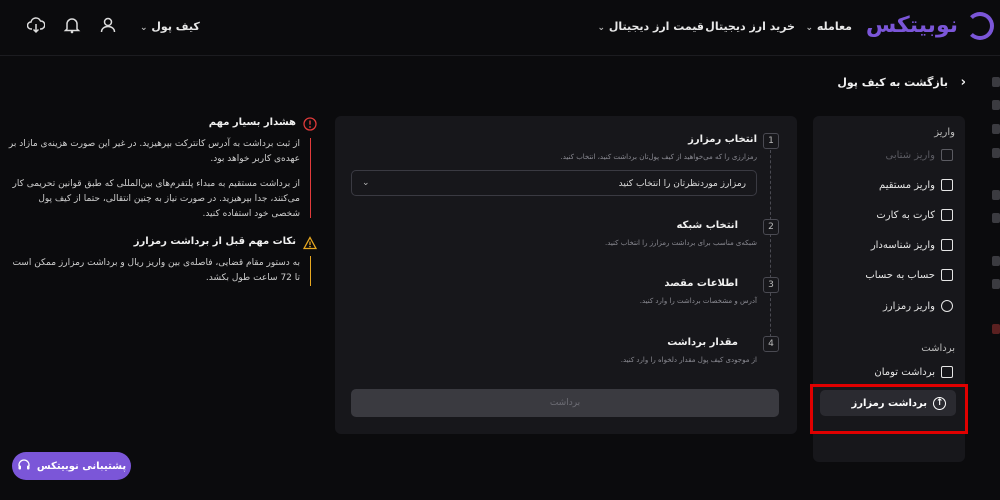  I want to click on step-title: اطلاعات مقصد, so click(701, 283).